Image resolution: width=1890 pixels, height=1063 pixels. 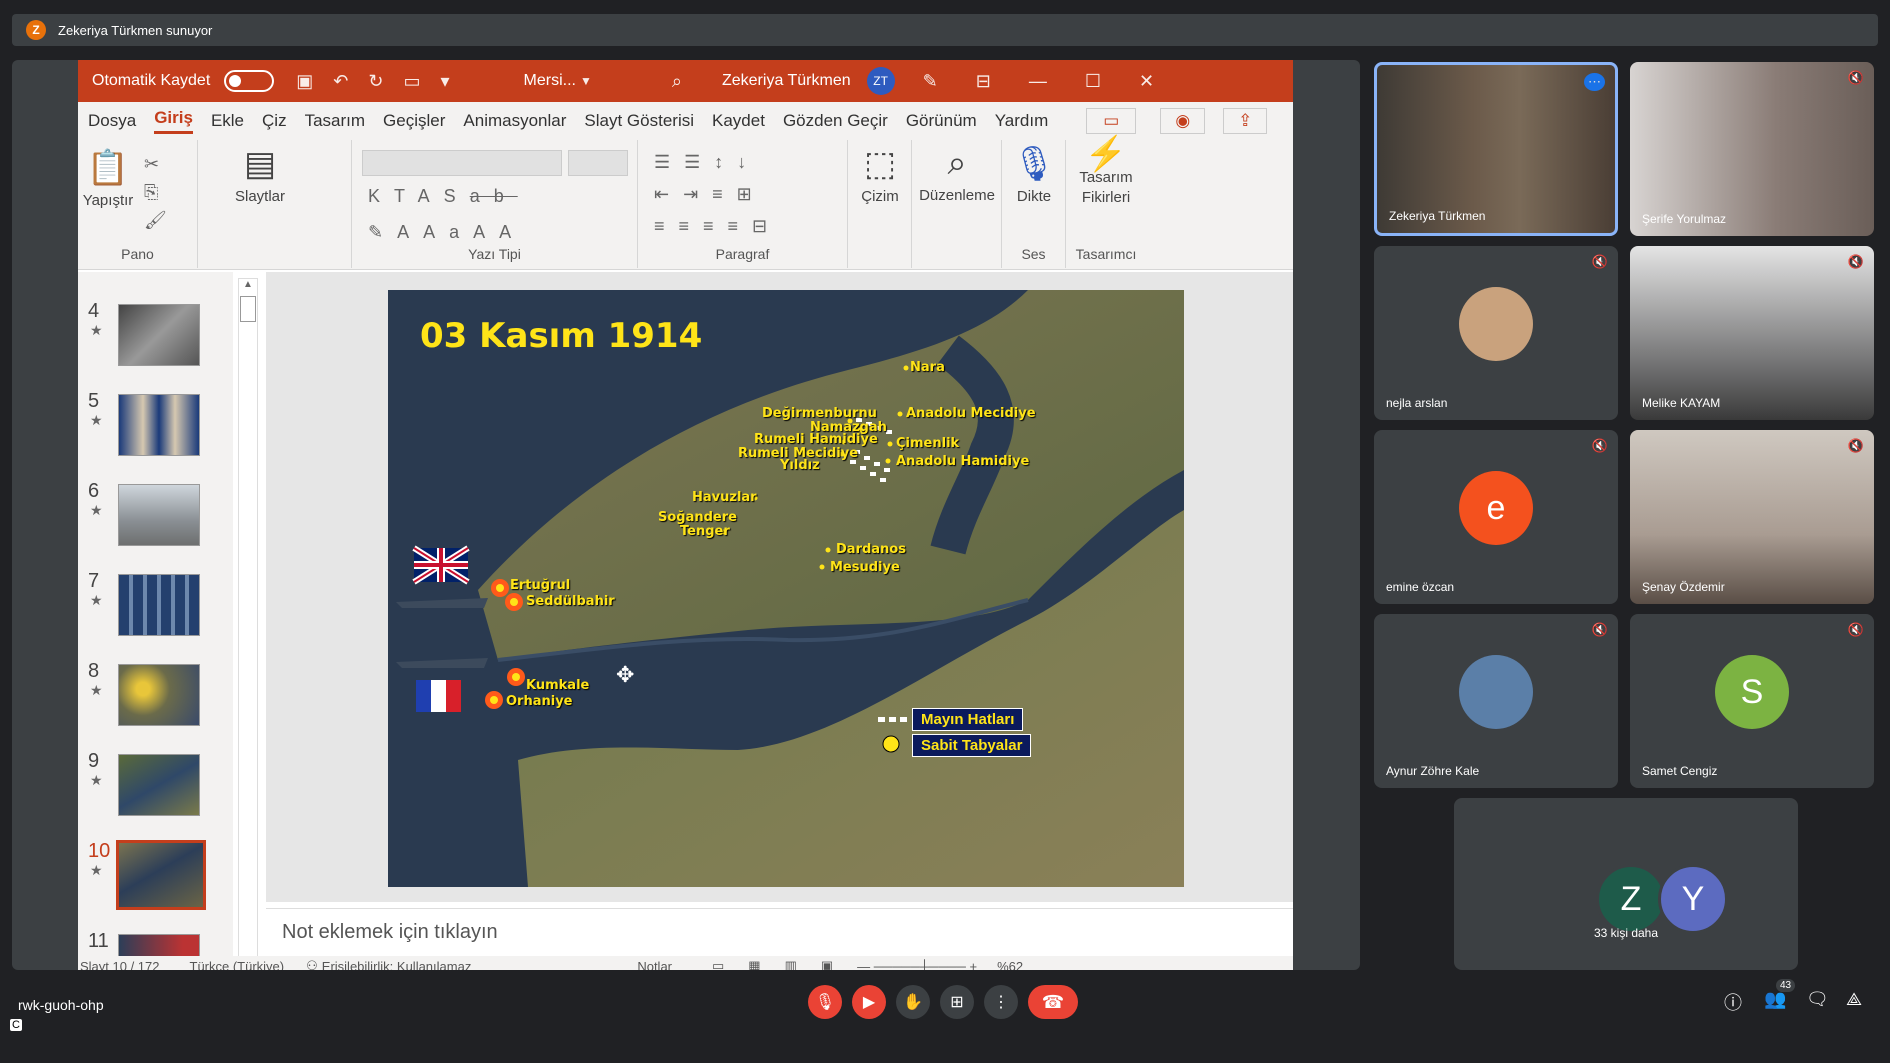 I want to click on menu-dosya: Dosya, so click(x=112, y=121).